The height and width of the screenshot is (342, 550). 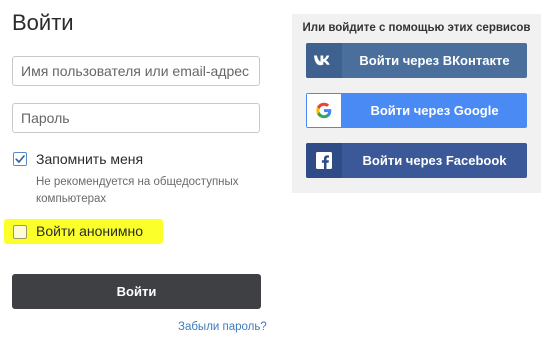 What do you see at coordinates (20, 232) in the screenshot?
I see `anonymous-checkbox` at bounding box center [20, 232].